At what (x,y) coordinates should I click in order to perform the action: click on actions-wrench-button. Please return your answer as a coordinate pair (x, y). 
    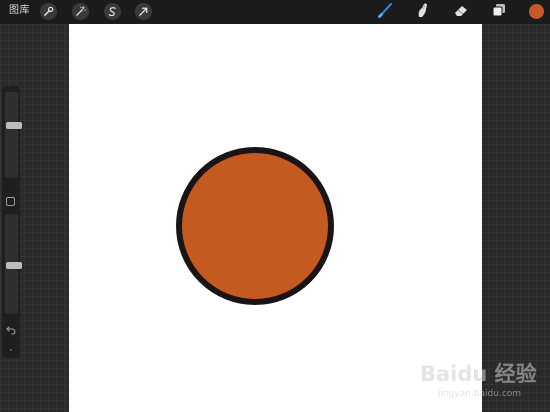
    Looking at the image, I should click on (48, 11).